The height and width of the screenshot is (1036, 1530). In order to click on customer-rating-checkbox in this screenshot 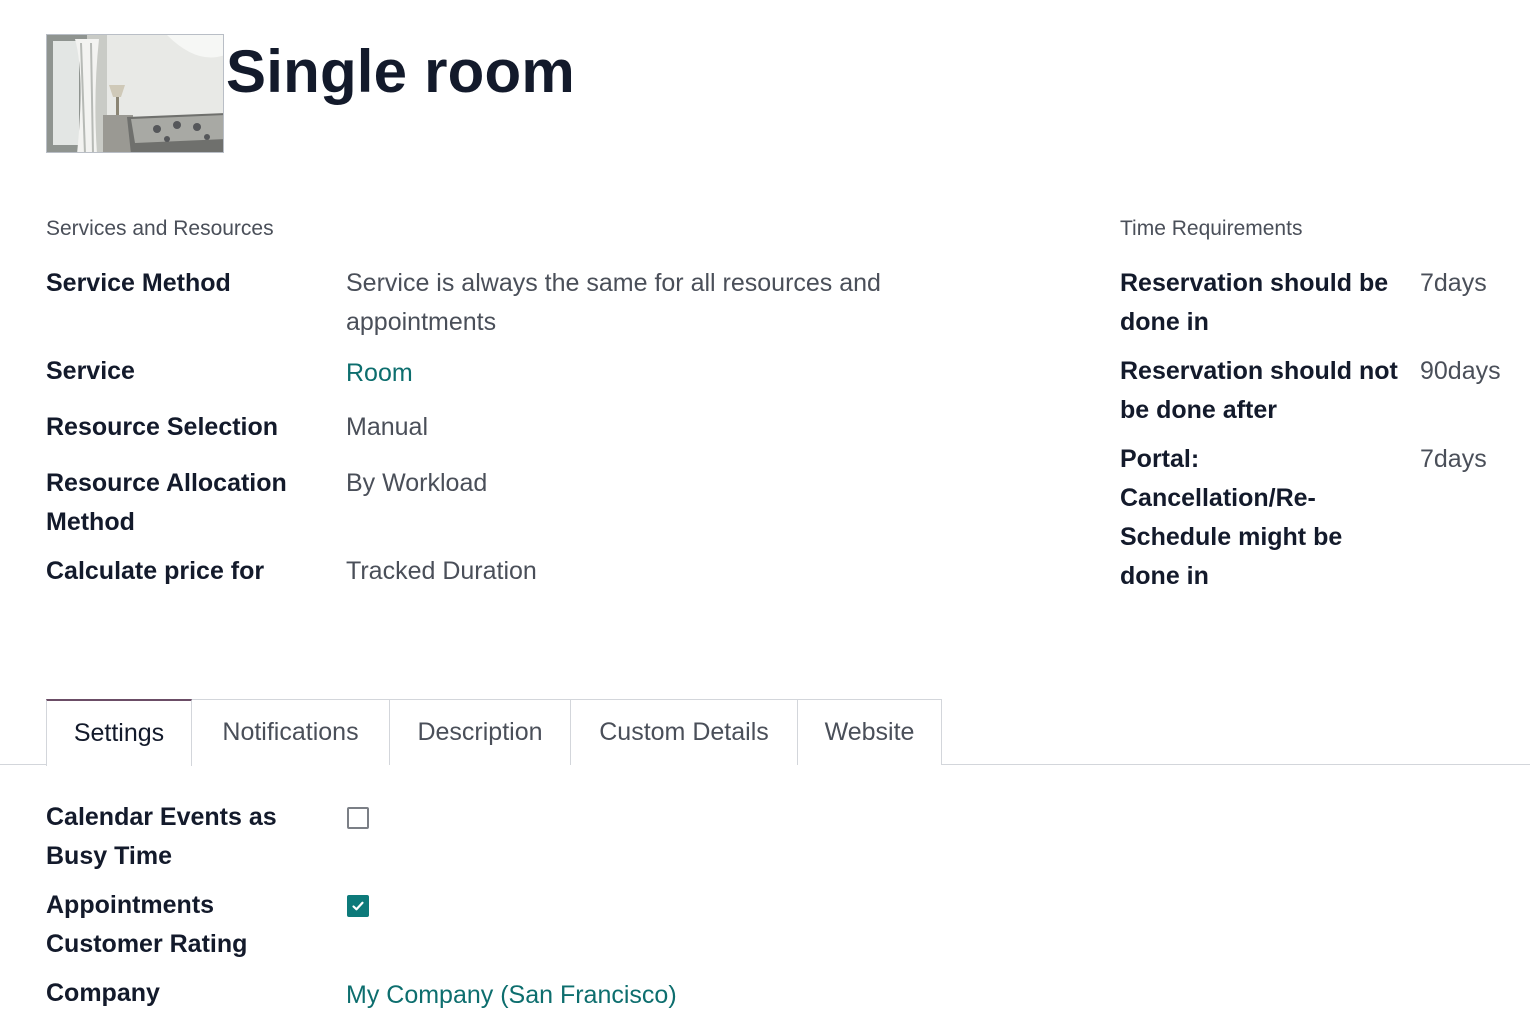, I will do `click(358, 906)`.